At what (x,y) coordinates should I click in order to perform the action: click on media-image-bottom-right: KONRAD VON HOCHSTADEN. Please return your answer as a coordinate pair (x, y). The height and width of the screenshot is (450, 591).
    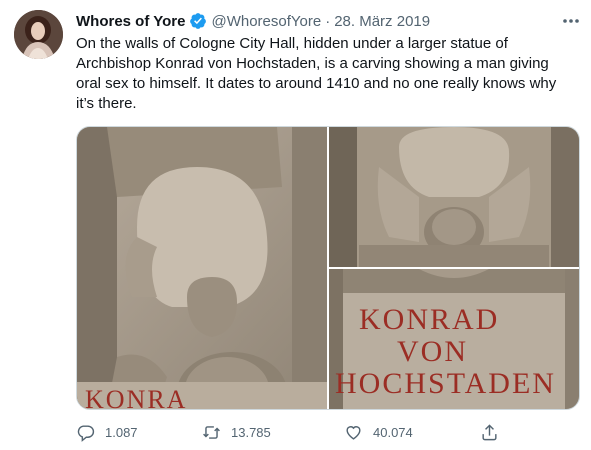
    Looking at the image, I should click on (454, 339).